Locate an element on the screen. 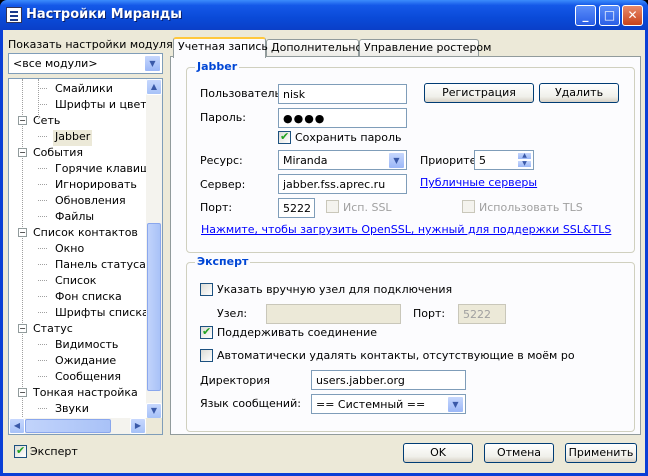 The width and height of the screenshot is (648, 476). scroll-left-icon: ◀ is located at coordinates (17, 426).